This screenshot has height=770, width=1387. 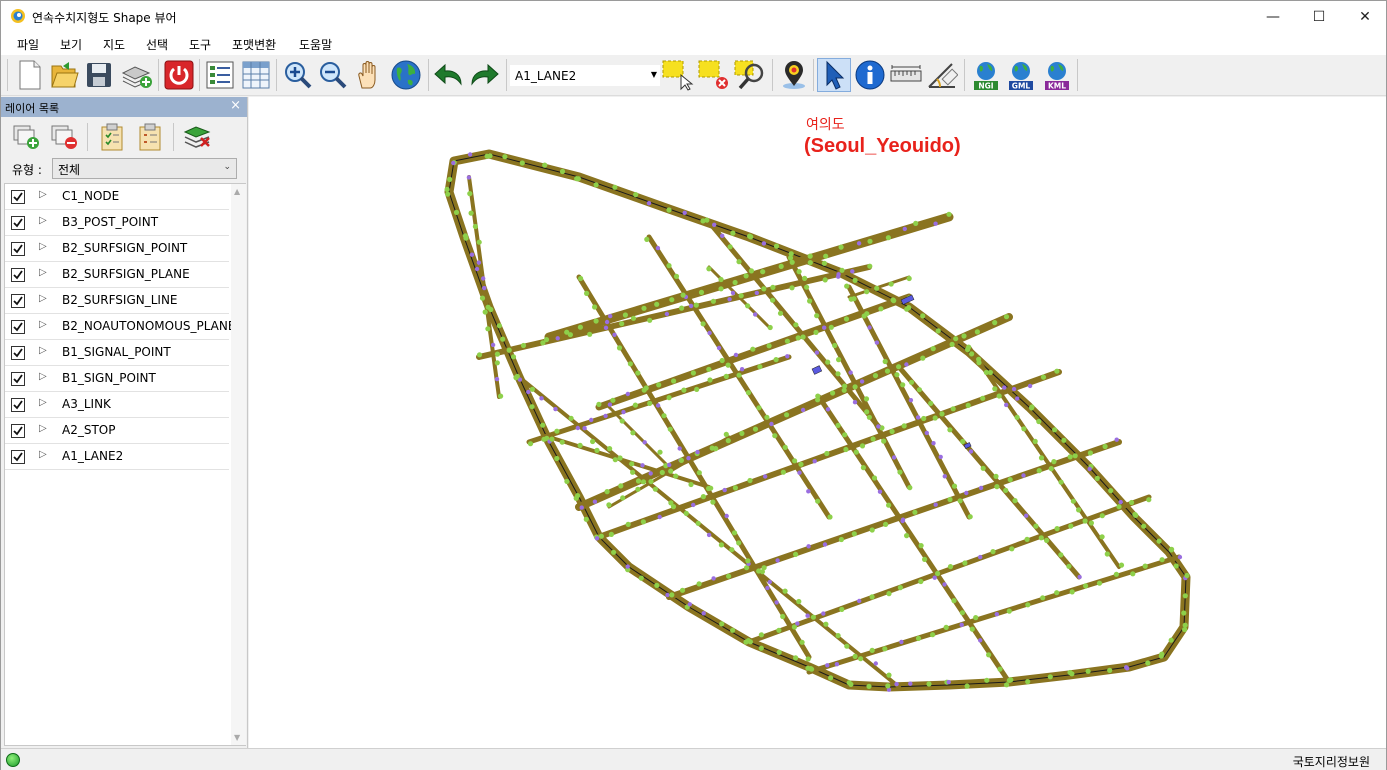 What do you see at coordinates (942, 75) in the screenshot?
I see `measure-angle-button` at bounding box center [942, 75].